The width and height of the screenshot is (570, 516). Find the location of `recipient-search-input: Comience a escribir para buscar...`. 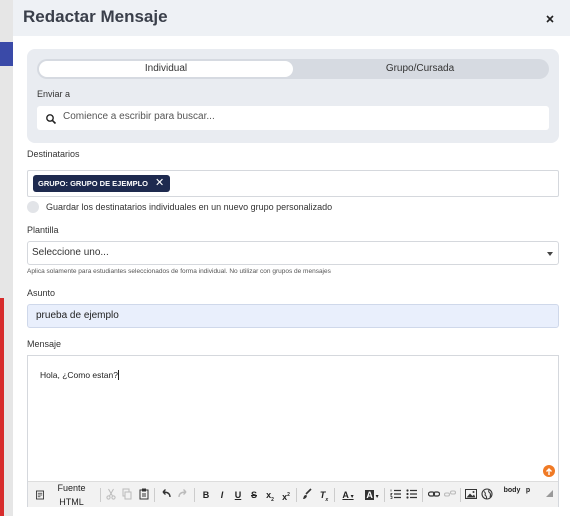

recipient-search-input: Comience a escribir para buscar... is located at coordinates (293, 118).